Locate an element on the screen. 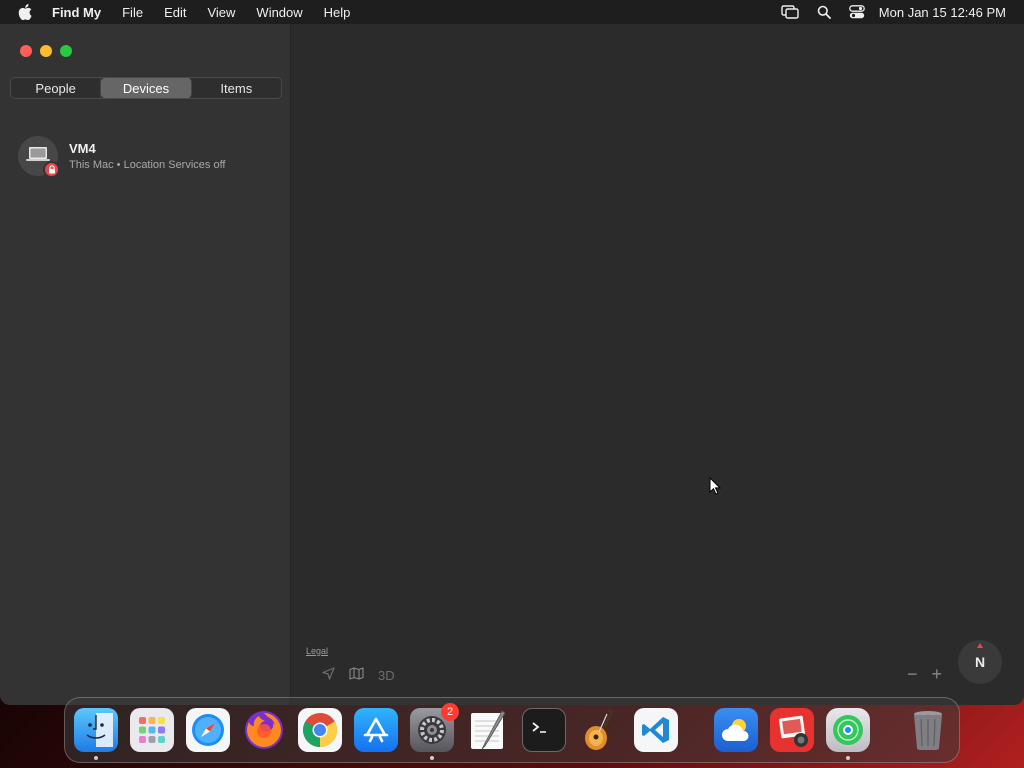  category-segmented-control: People Devices Items is located at coordinates (146, 88).